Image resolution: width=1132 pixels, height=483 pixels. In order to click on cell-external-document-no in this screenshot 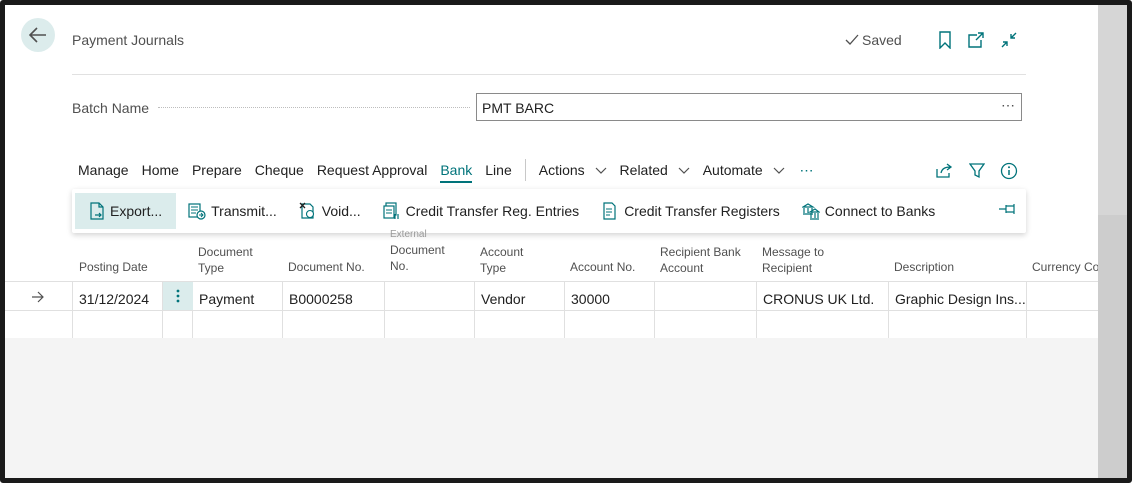, I will do `click(431, 299)`.